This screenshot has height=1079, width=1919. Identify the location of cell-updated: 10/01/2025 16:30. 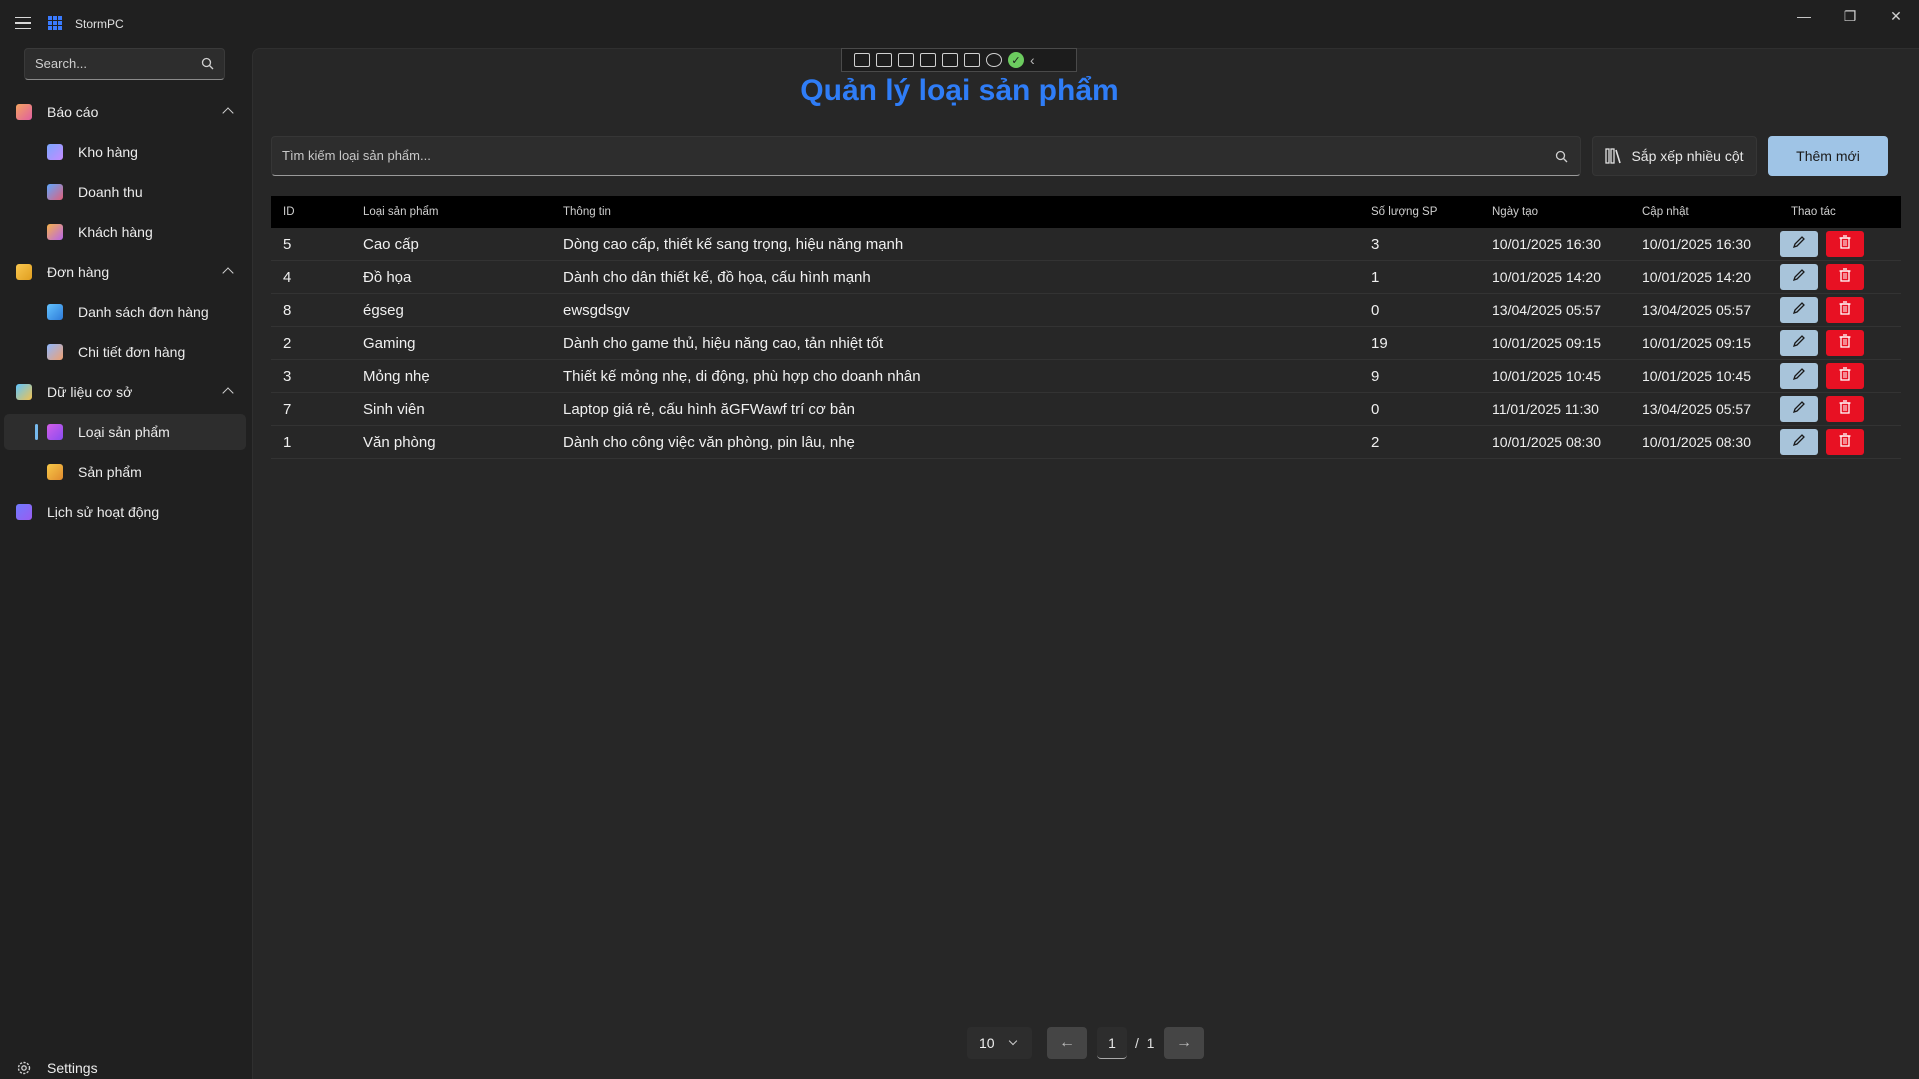
(1696, 244).